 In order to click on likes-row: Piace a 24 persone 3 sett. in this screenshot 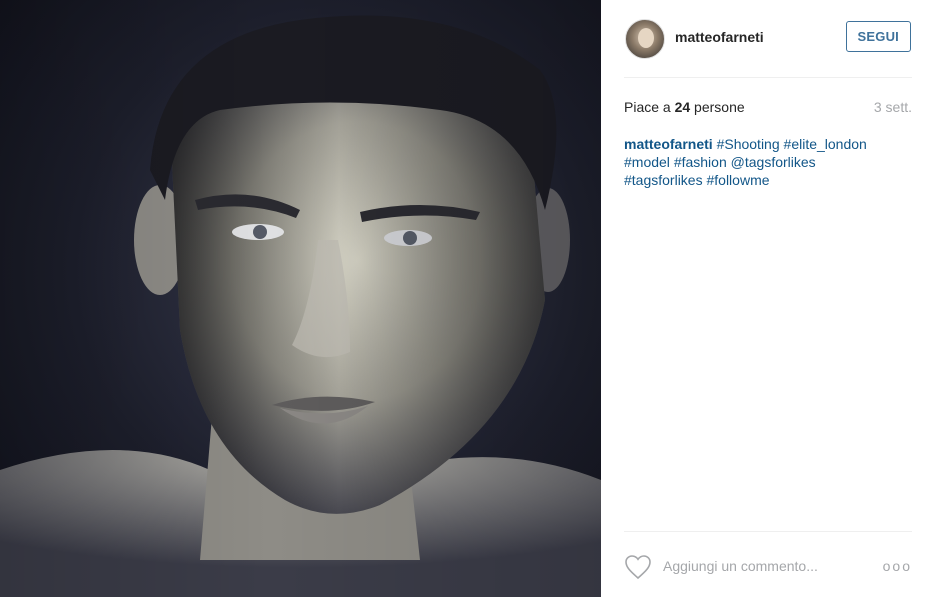, I will do `click(768, 107)`.